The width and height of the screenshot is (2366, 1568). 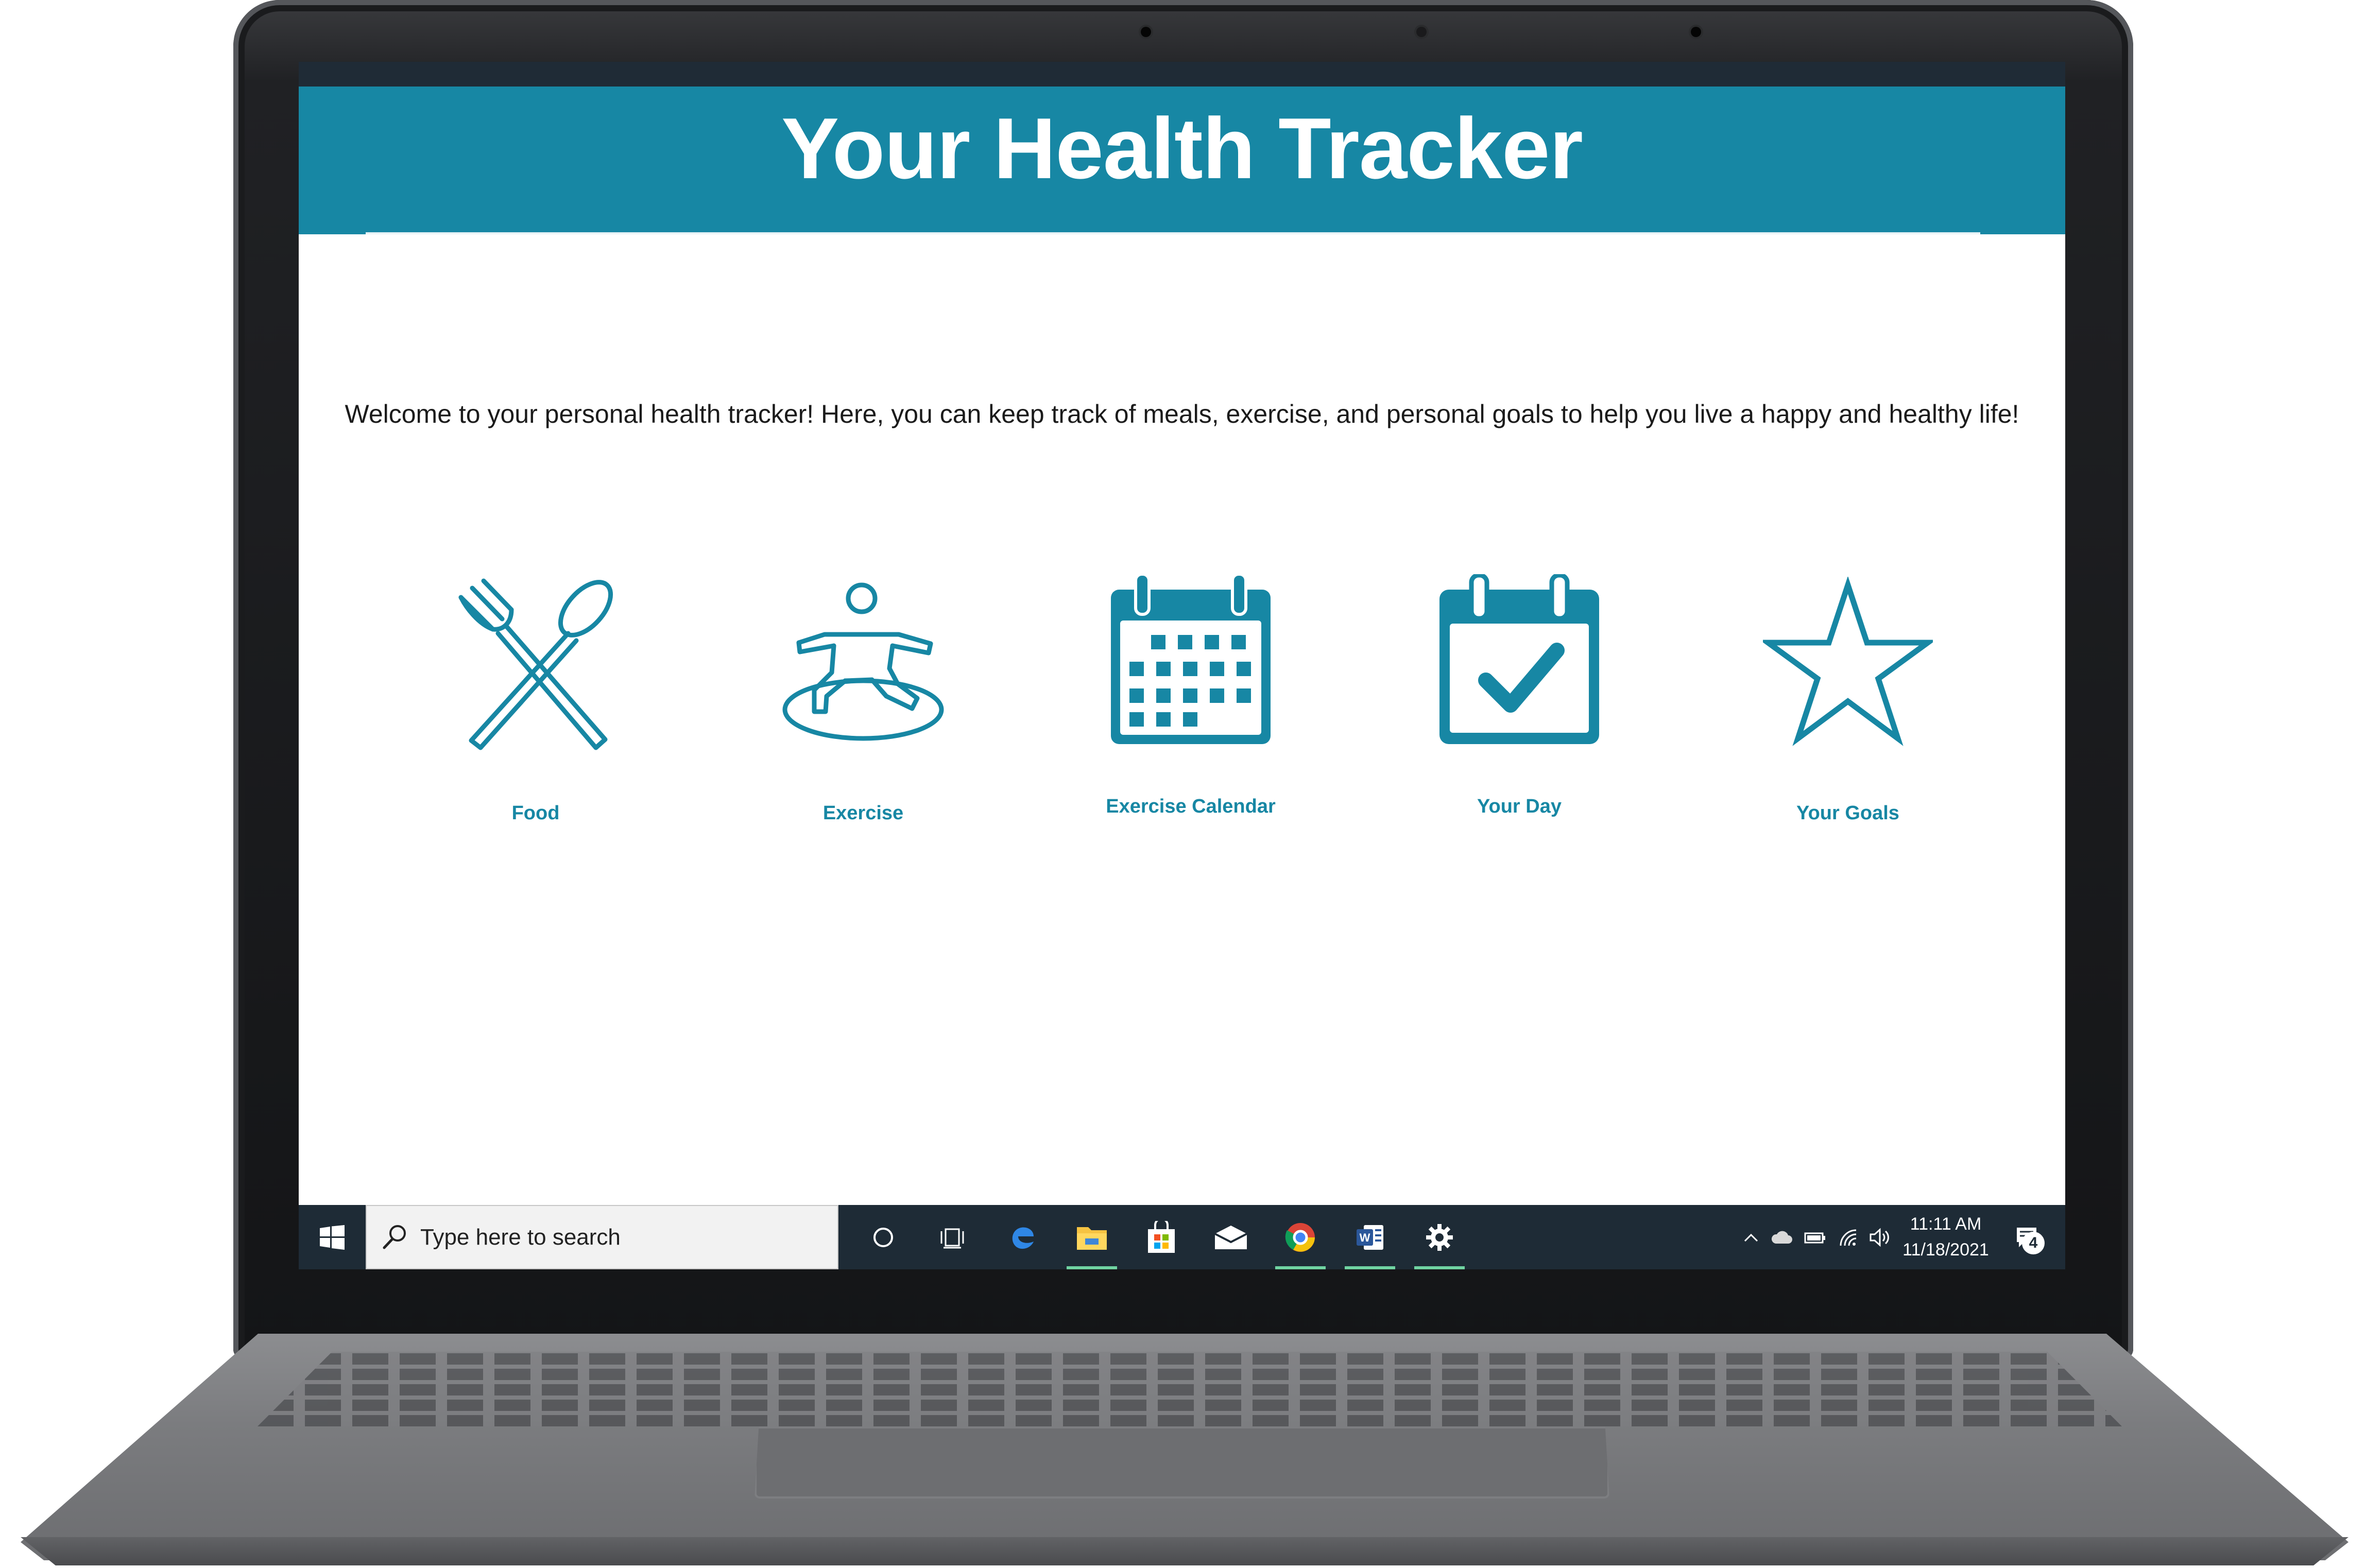 I want to click on tile-exercise-calendar: Exercise Calendar, so click(x=1191, y=696).